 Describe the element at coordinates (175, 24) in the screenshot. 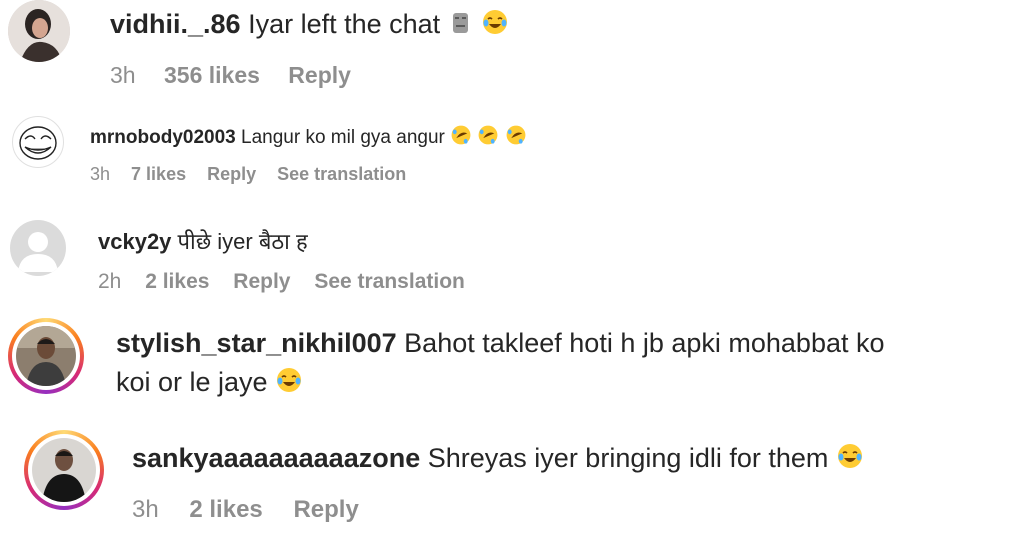

I see `username: vidhii._.86` at that location.